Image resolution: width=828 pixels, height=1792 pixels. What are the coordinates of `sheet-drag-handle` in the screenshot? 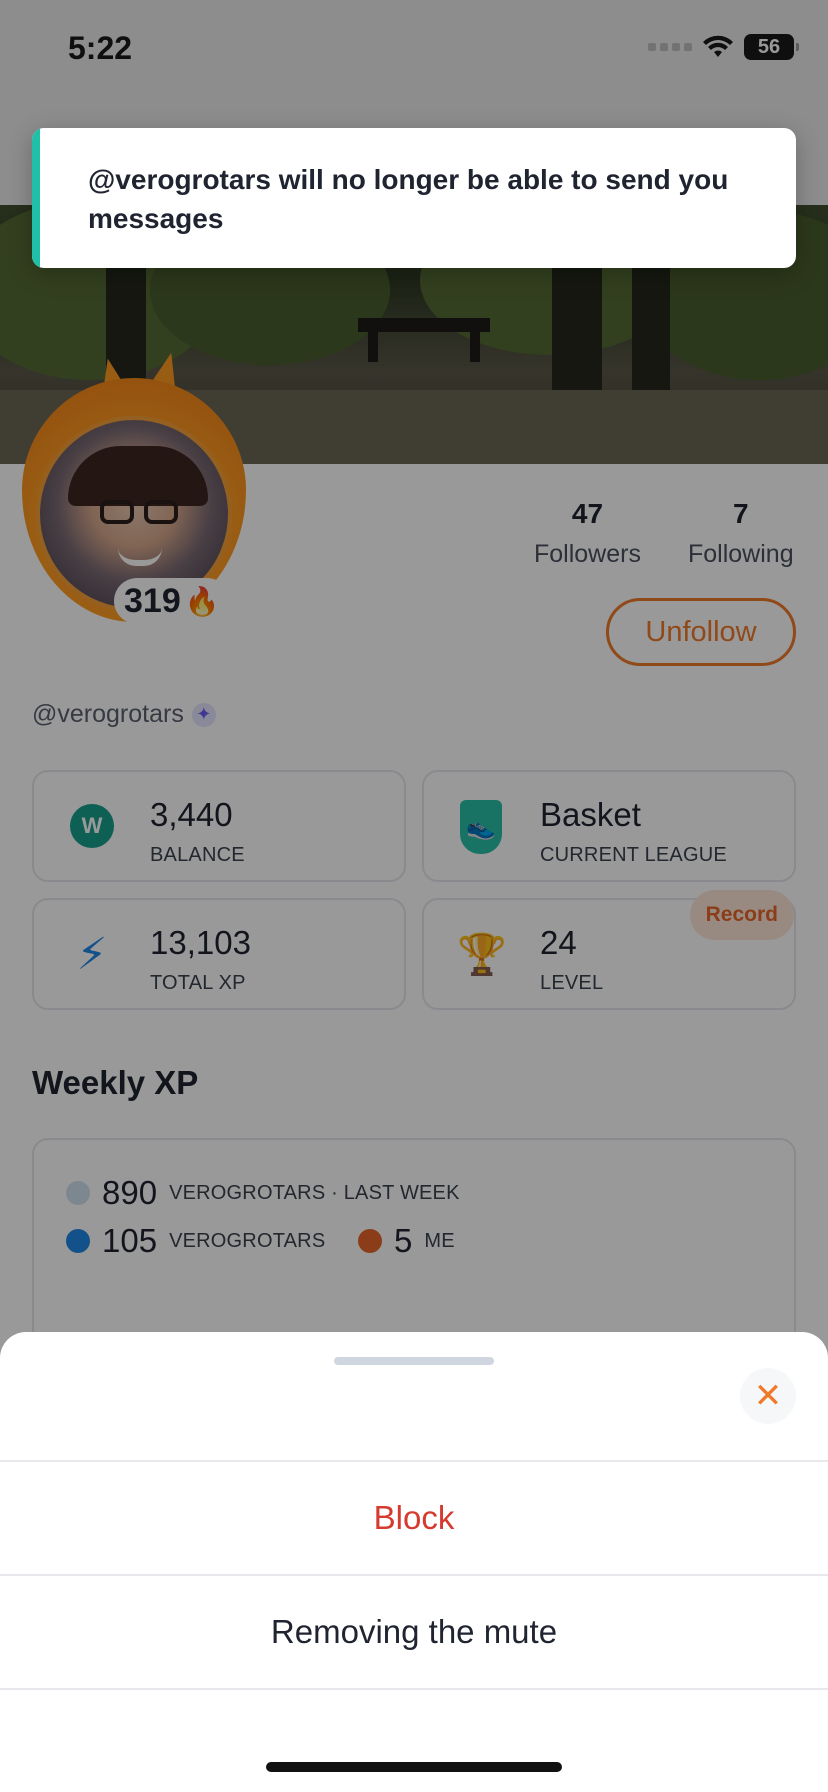 It's located at (414, 1361).